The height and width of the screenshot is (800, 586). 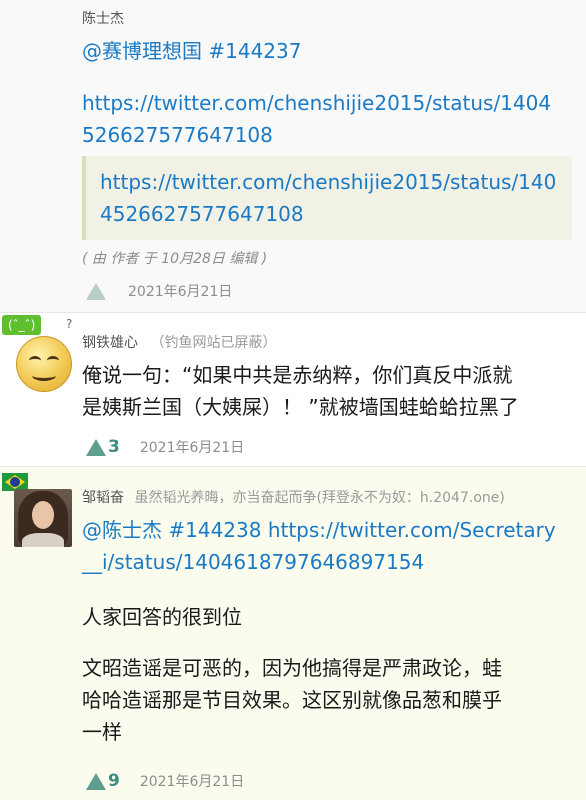 What do you see at coordinates (22, 325) in the screenshot?
I see `avatar-emoticon-badge: (ˆ_ˆ)` at bounding box center [22, 325].